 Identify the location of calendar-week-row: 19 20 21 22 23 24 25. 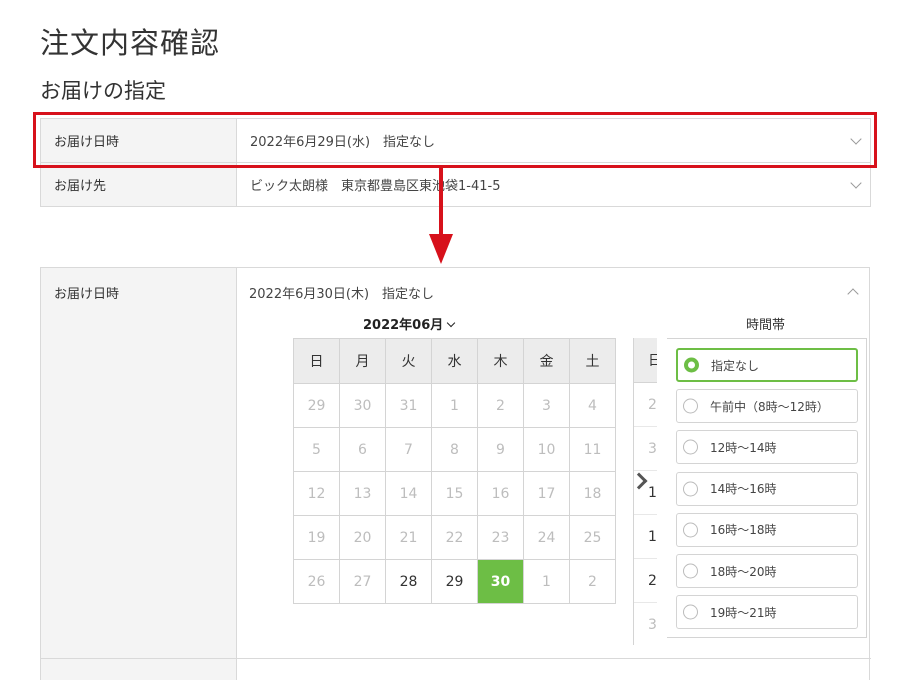
(454, 537).